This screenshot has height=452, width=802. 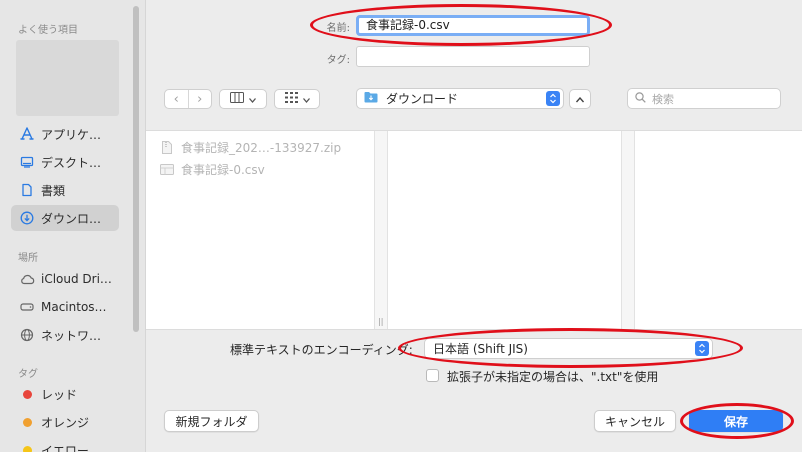 I want to click on sidebar-item-tag-yellow: イエロー, so click(x=65, y=444).